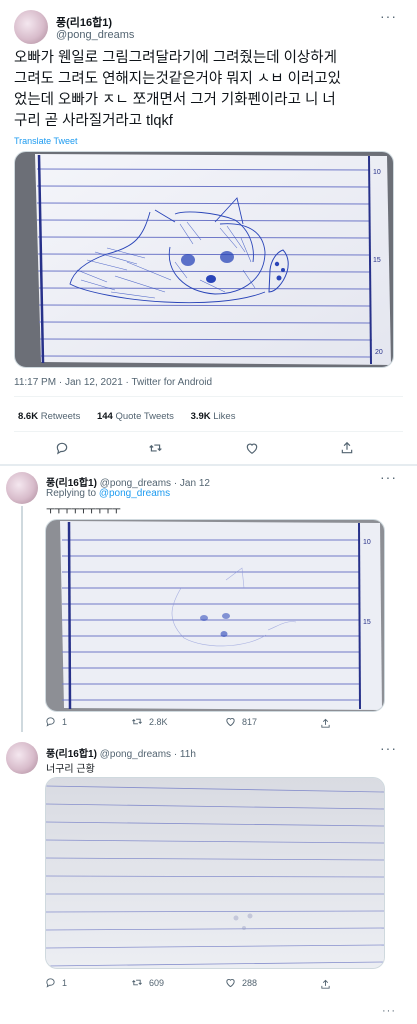  I want to click on like-action: 288, so click(241, 982).